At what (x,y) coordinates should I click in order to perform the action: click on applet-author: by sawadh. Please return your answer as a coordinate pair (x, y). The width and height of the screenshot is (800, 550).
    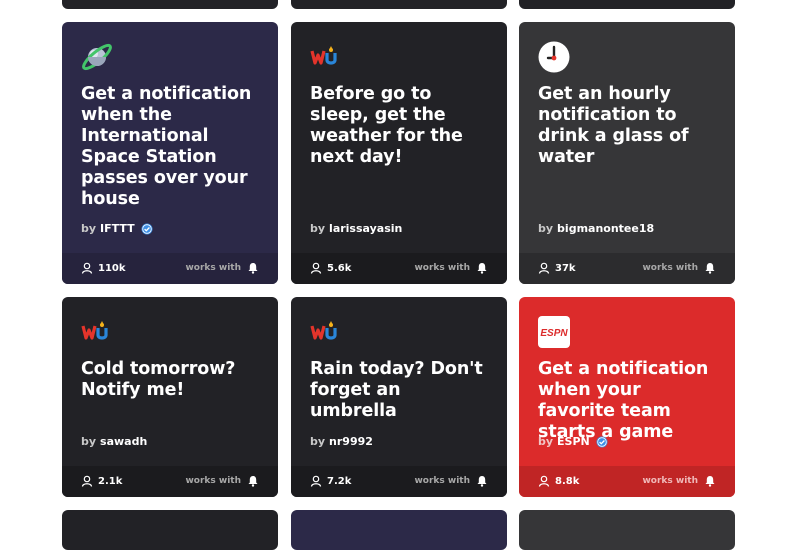
    Looking at the image, I should click on (114, 441).